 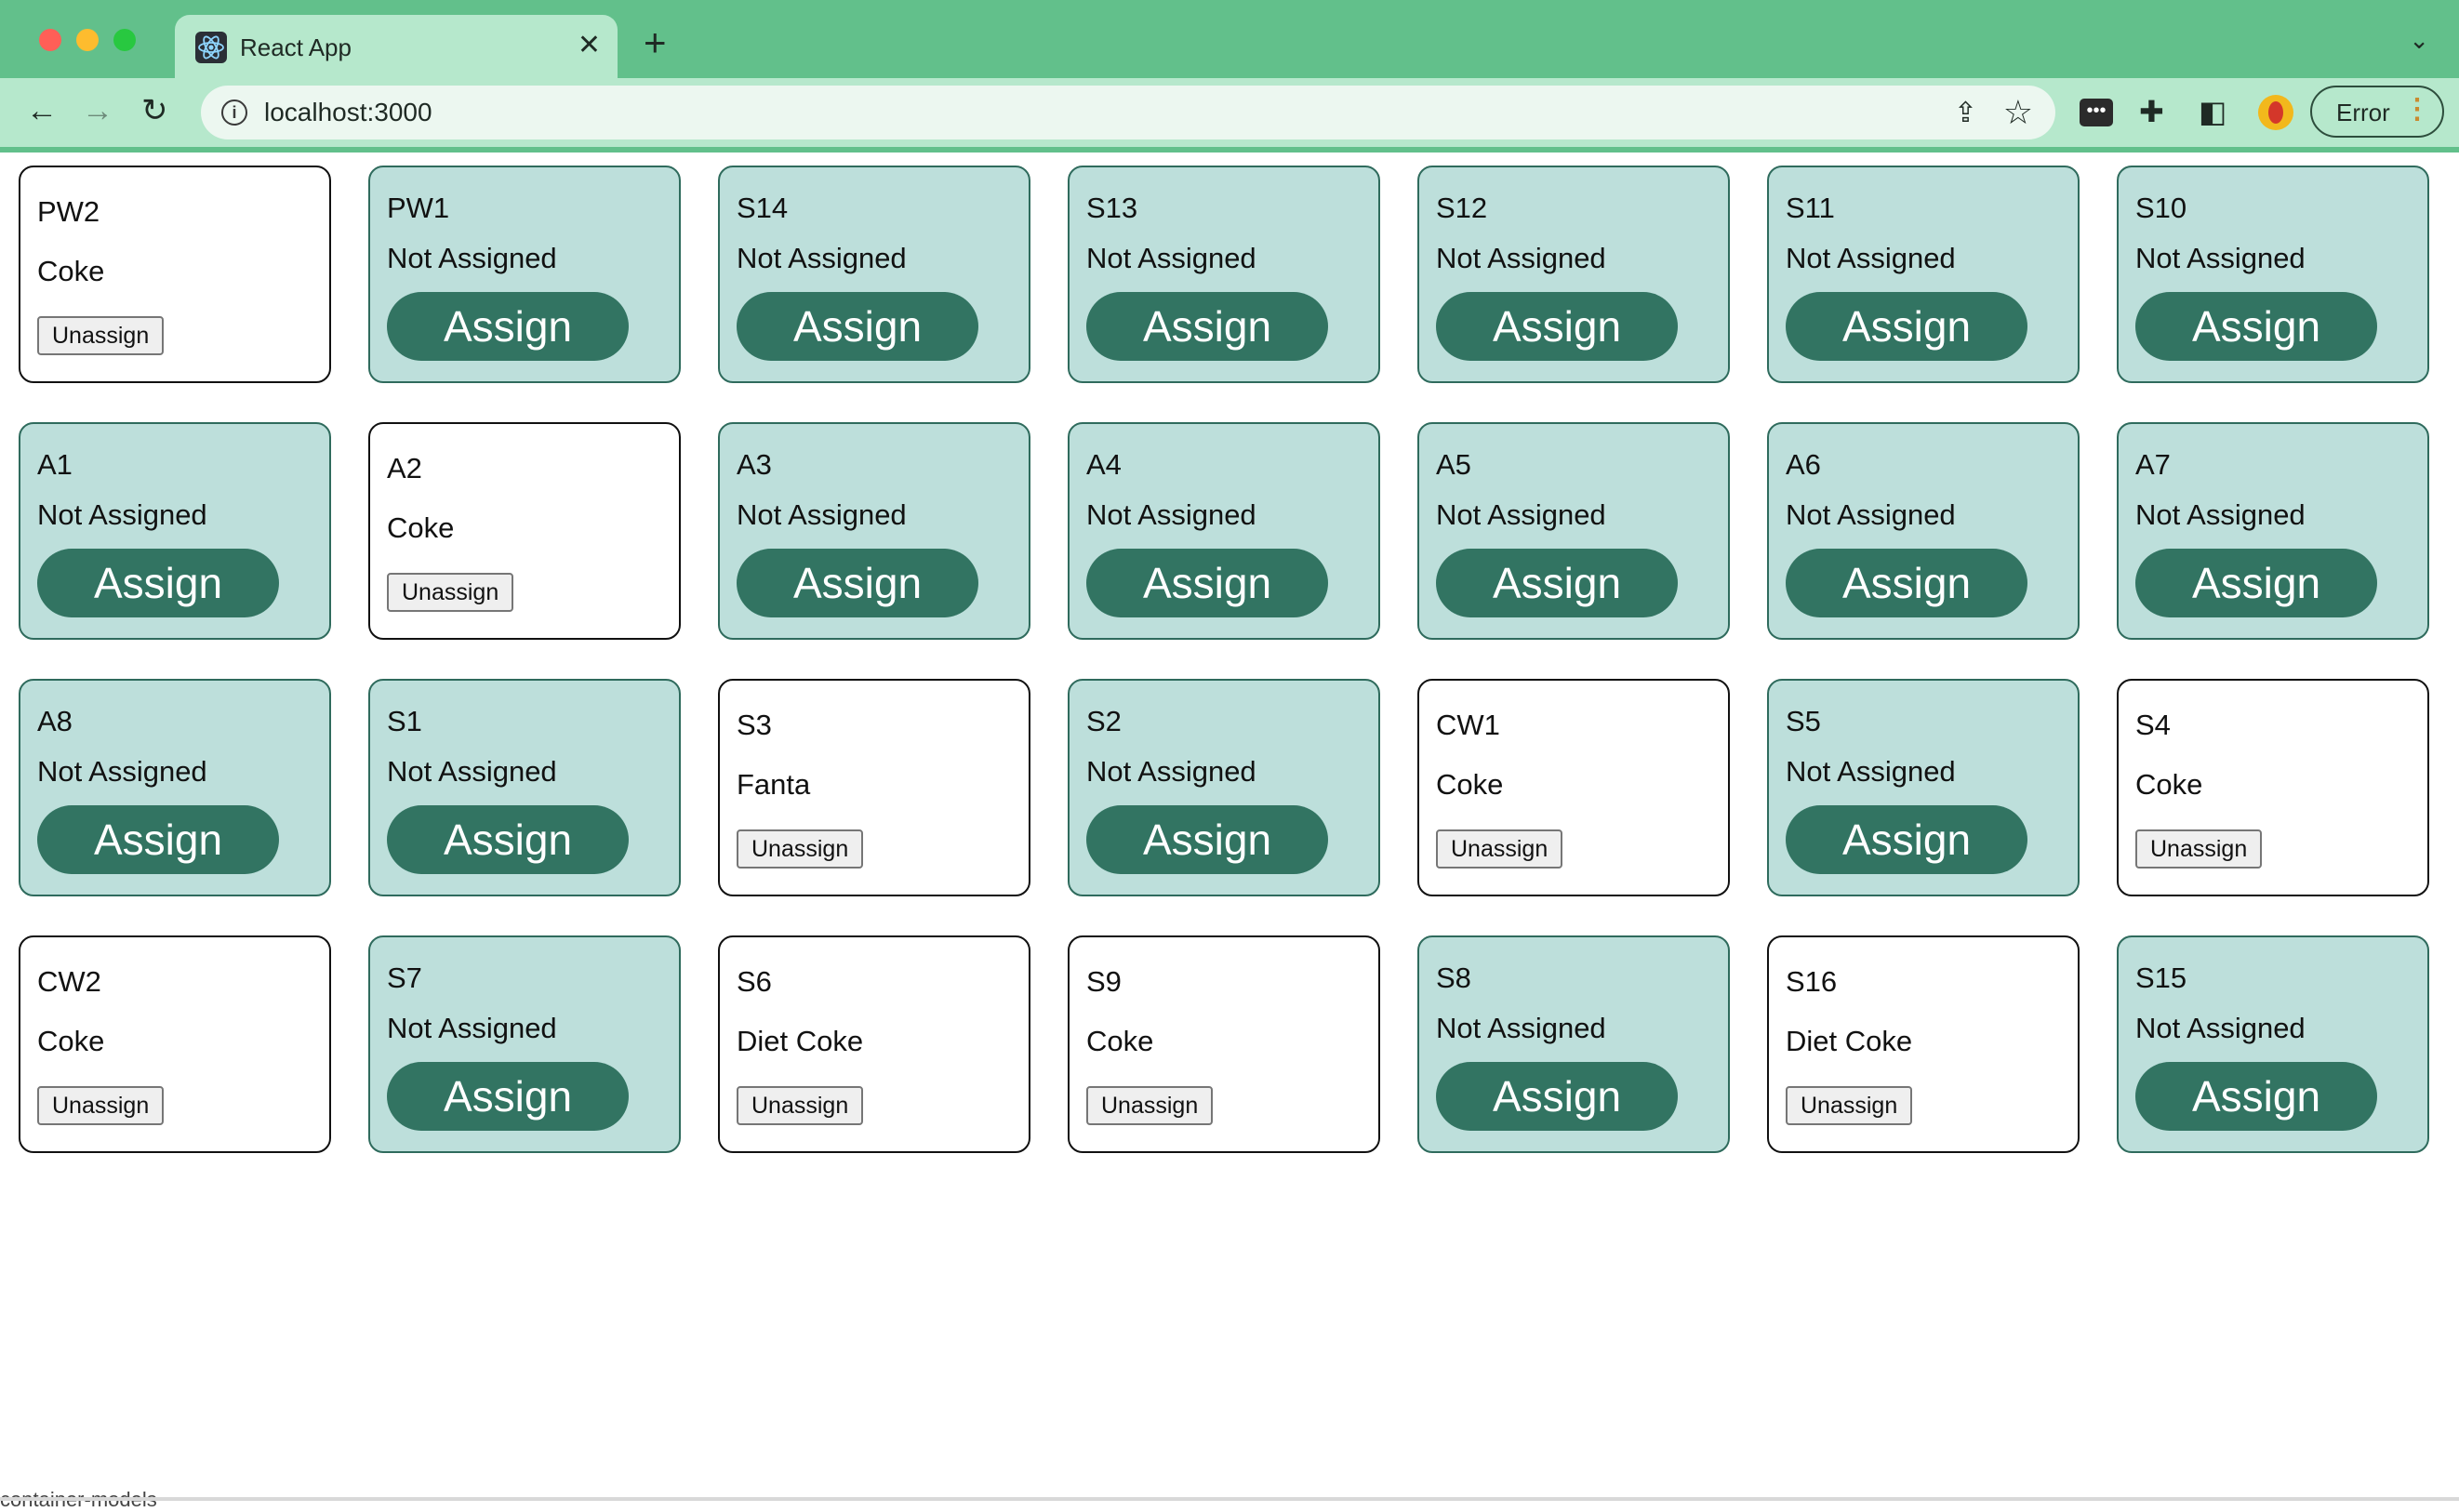 I want to click on profile-icon, so click(x=2275, y=112).